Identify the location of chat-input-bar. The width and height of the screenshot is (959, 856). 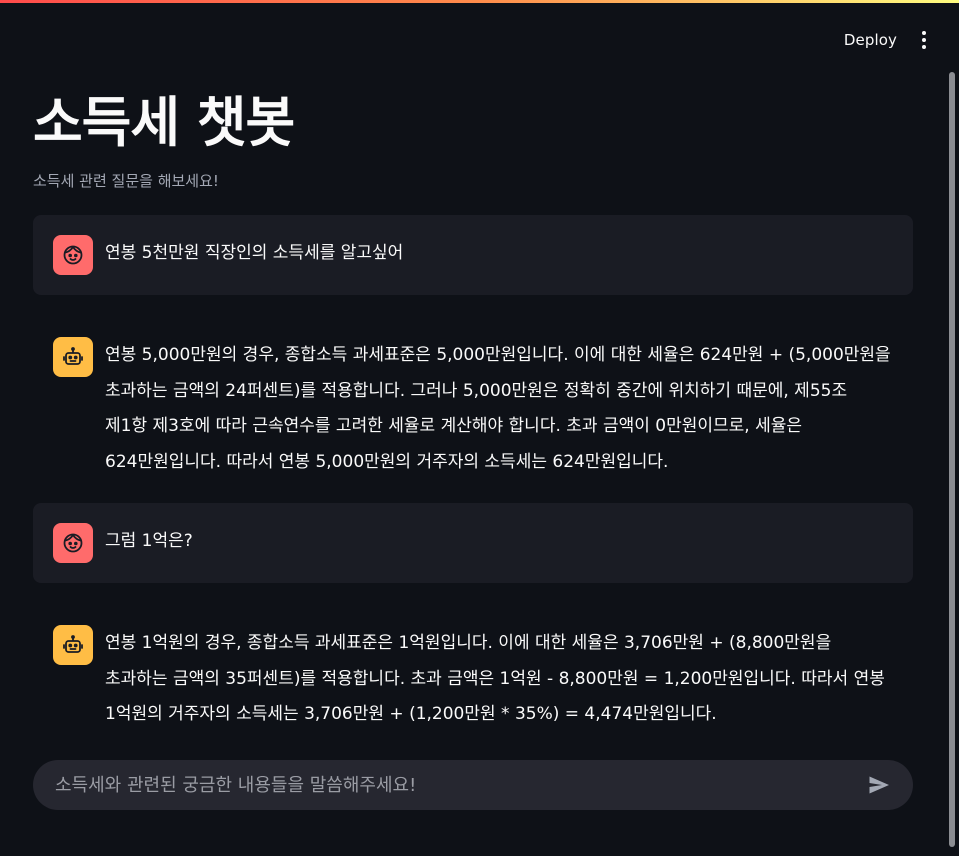
(473, 785).